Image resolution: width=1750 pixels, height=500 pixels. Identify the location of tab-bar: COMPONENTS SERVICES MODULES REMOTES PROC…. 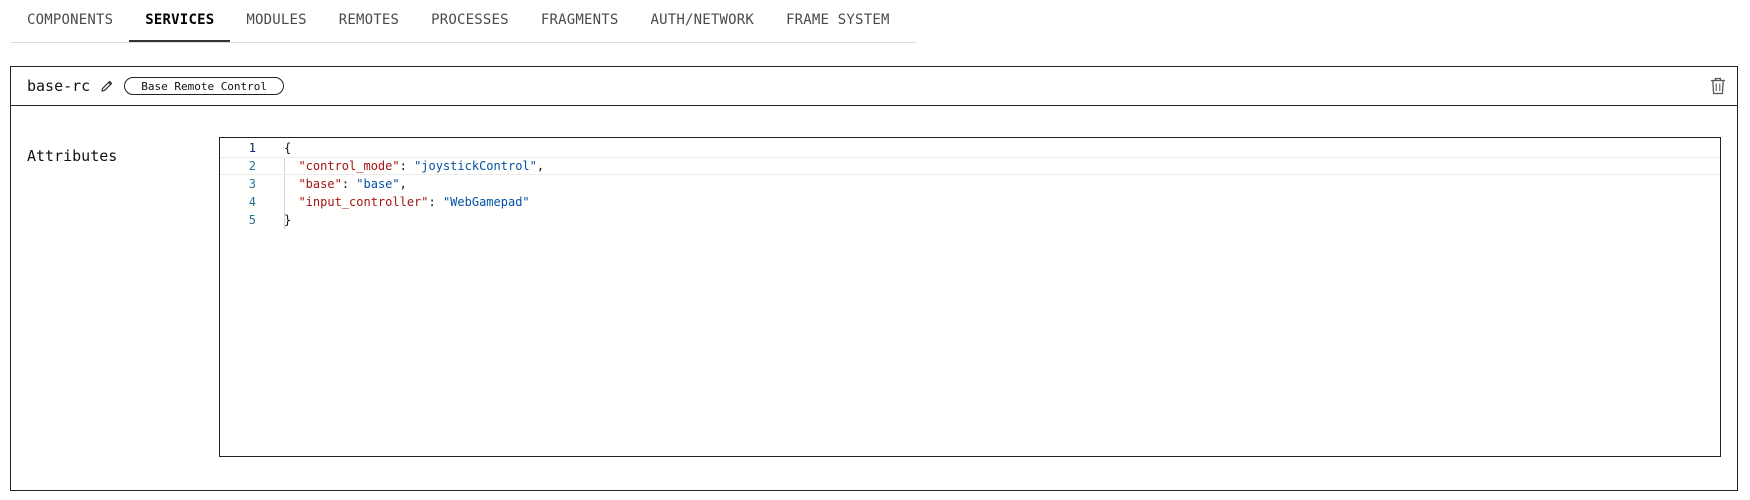
(463, 21).